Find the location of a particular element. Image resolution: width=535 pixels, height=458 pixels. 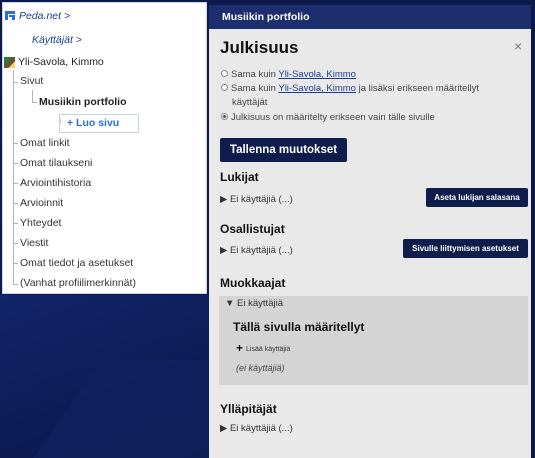

sidebar-item-vanhat-merkinnat: (Vanhat profiilimerkinnät) is located at coordinates (78, 283).